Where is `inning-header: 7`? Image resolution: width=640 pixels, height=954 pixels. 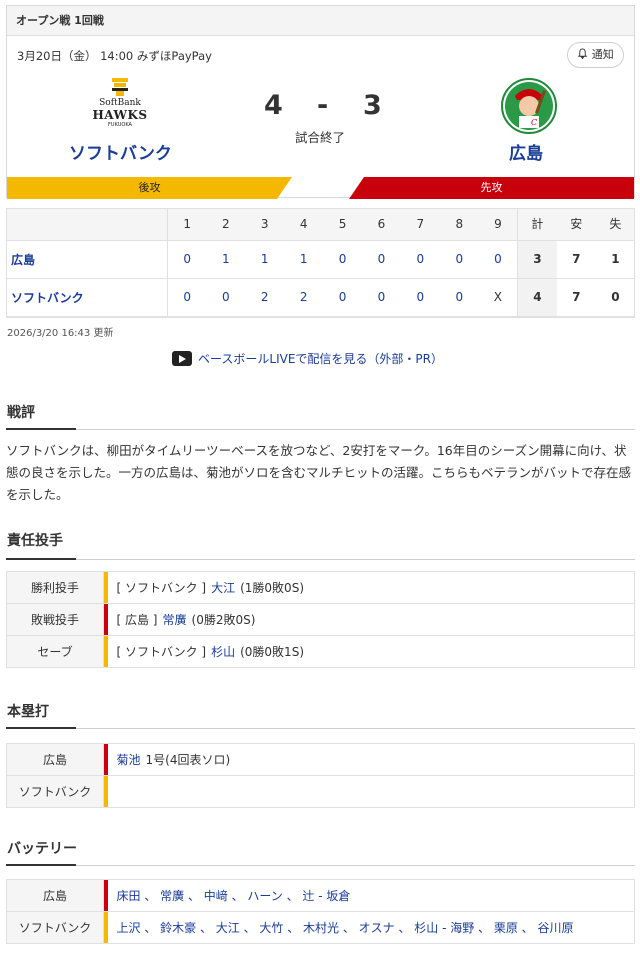 inning-header: 7 is located at coordinates (420, 224).